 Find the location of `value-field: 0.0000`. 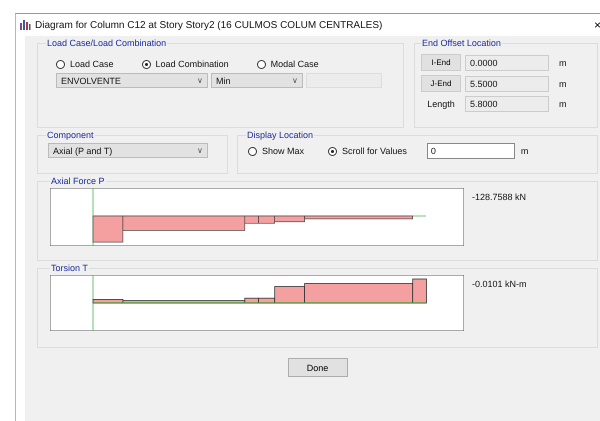

value-field: 0.0000 is located at coordinates (507, 62).